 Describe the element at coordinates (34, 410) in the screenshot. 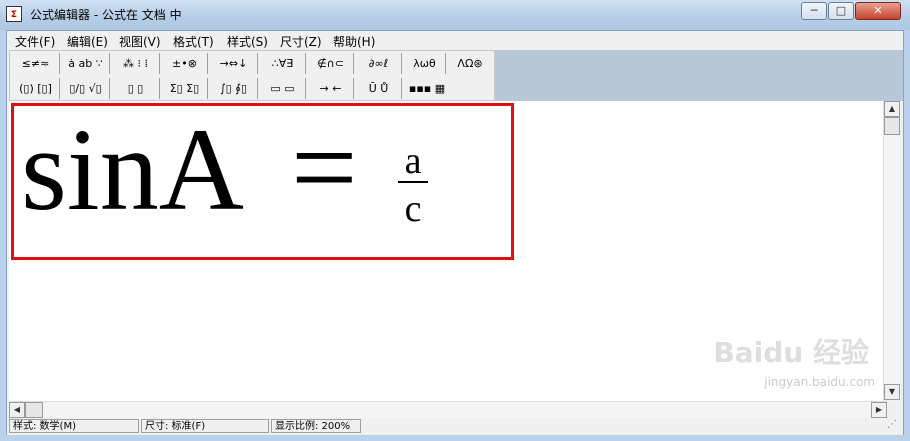

I see `horizontal-scroll-thumb` at that location.